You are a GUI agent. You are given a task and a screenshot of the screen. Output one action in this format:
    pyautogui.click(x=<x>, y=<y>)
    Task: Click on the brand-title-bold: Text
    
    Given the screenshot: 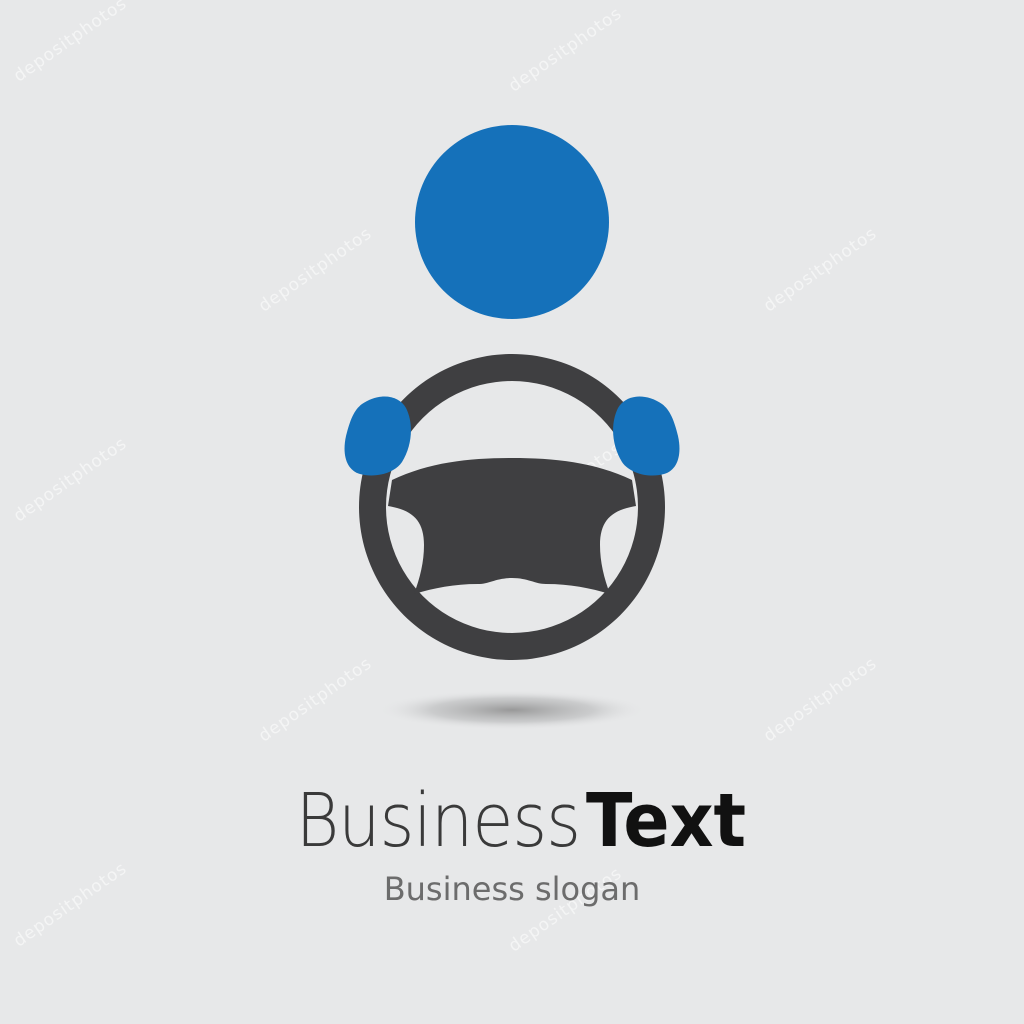 What is the action you would take?
    pyautogui.click(x=666, y=821)
    